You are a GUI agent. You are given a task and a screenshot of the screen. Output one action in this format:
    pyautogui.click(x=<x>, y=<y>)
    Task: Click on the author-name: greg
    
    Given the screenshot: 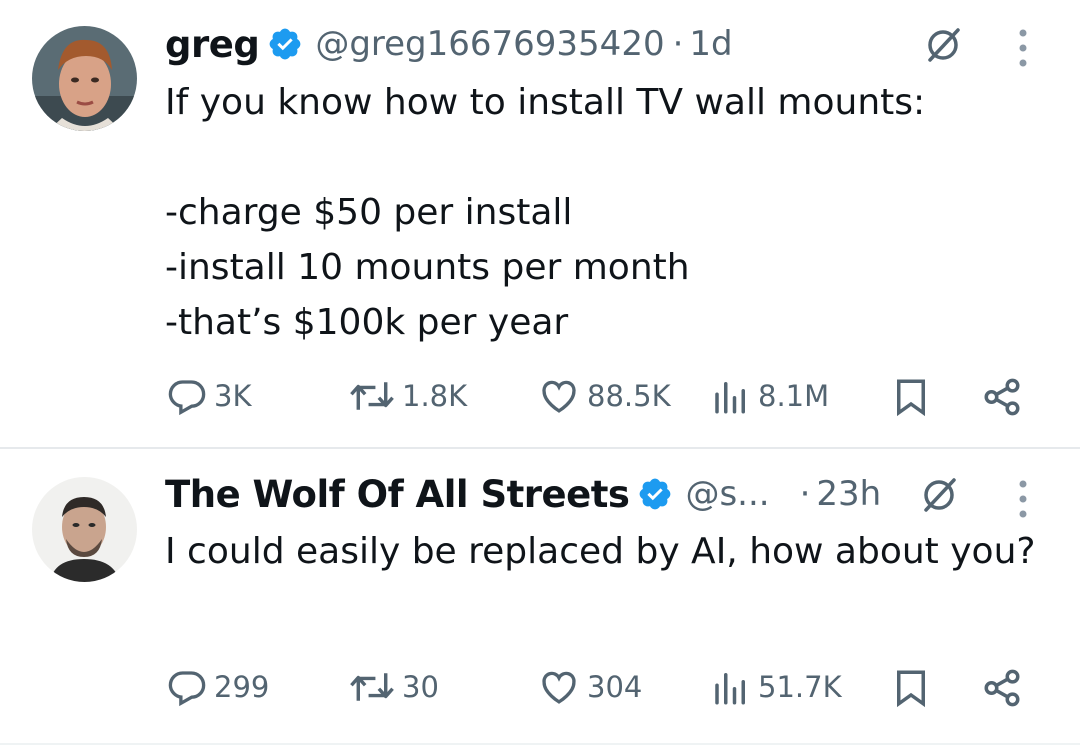 What is the action you would take?
    pyautogui.click(x=212, y=44)
    